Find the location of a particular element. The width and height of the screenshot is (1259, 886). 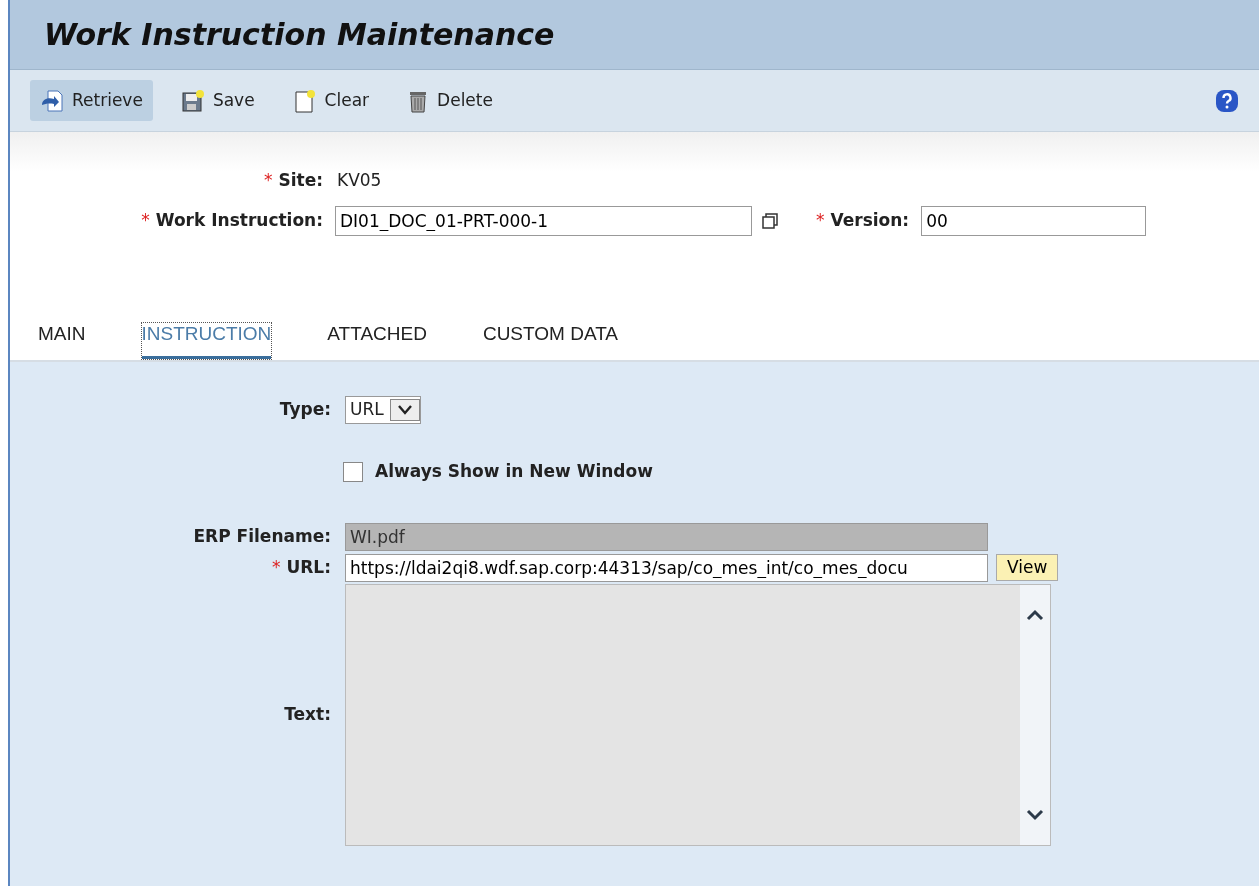

field-label: * Version: is located at coordinates (863, 219).